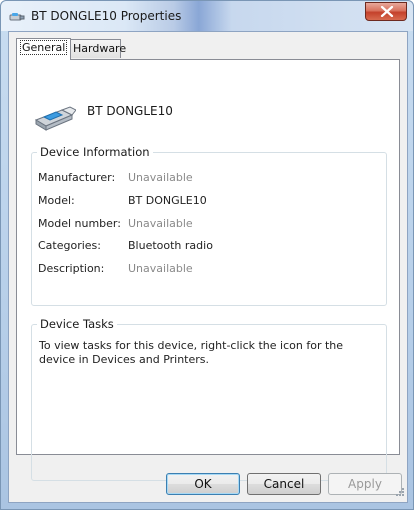 This screenshot has width=414, height=510. I want to click on tab-general: General, so click(44, 49).